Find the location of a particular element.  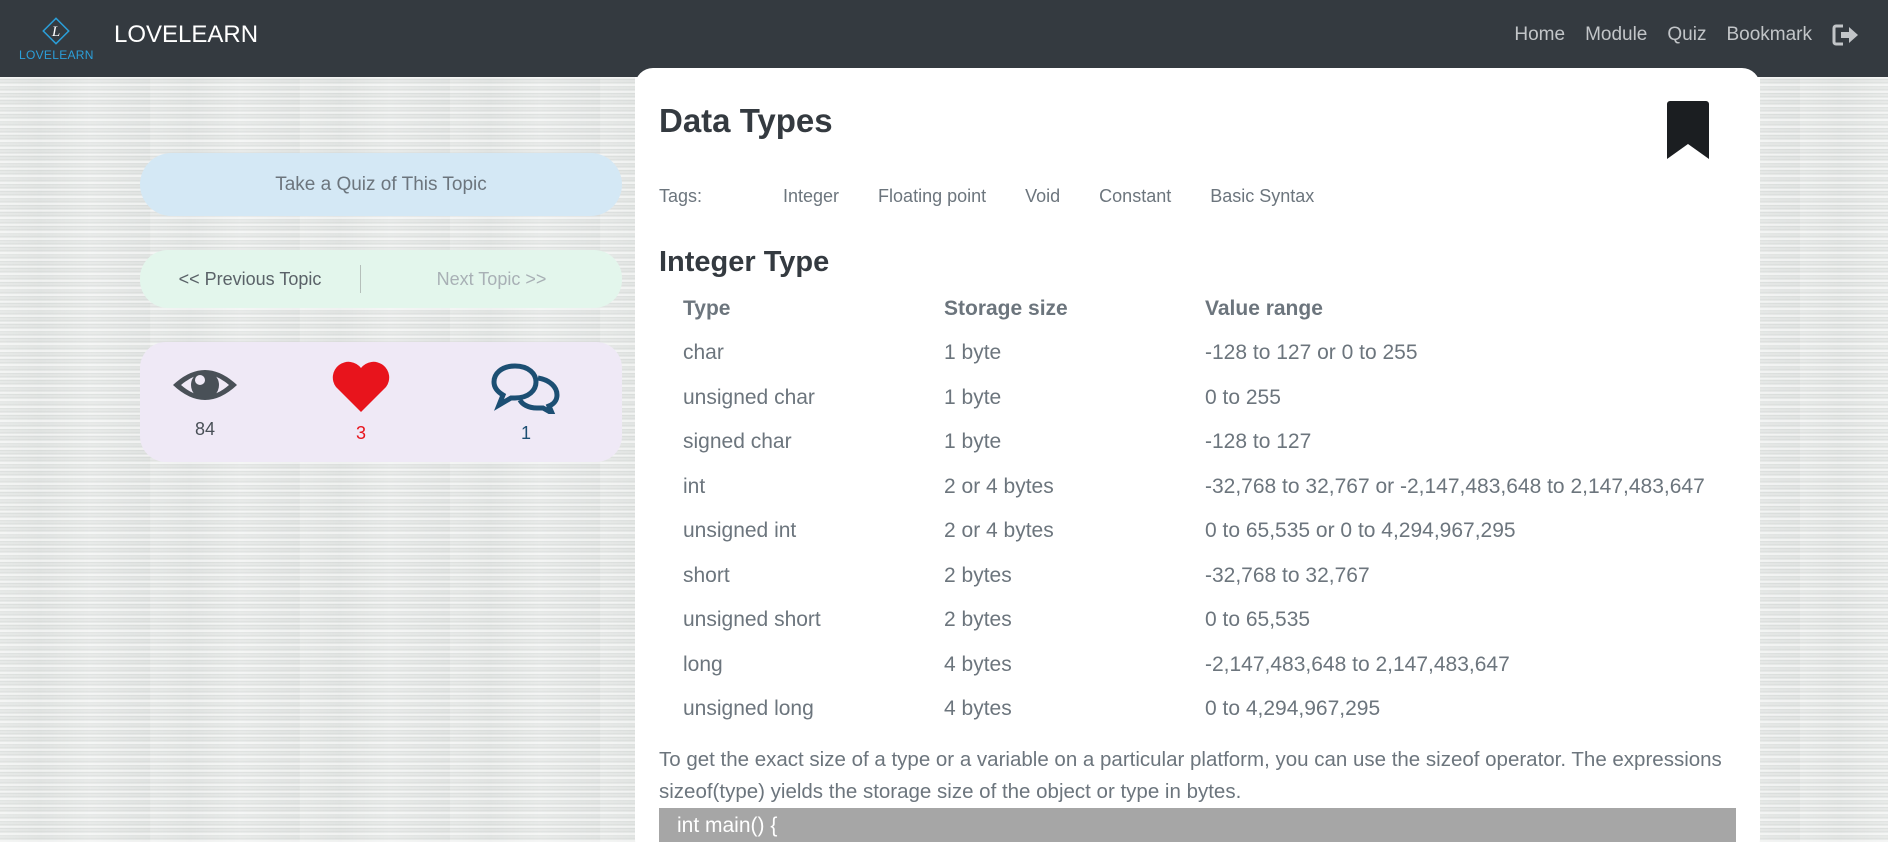

nav-links: Home Module Quiz Bookmark is located at coordinates (1687, 35).